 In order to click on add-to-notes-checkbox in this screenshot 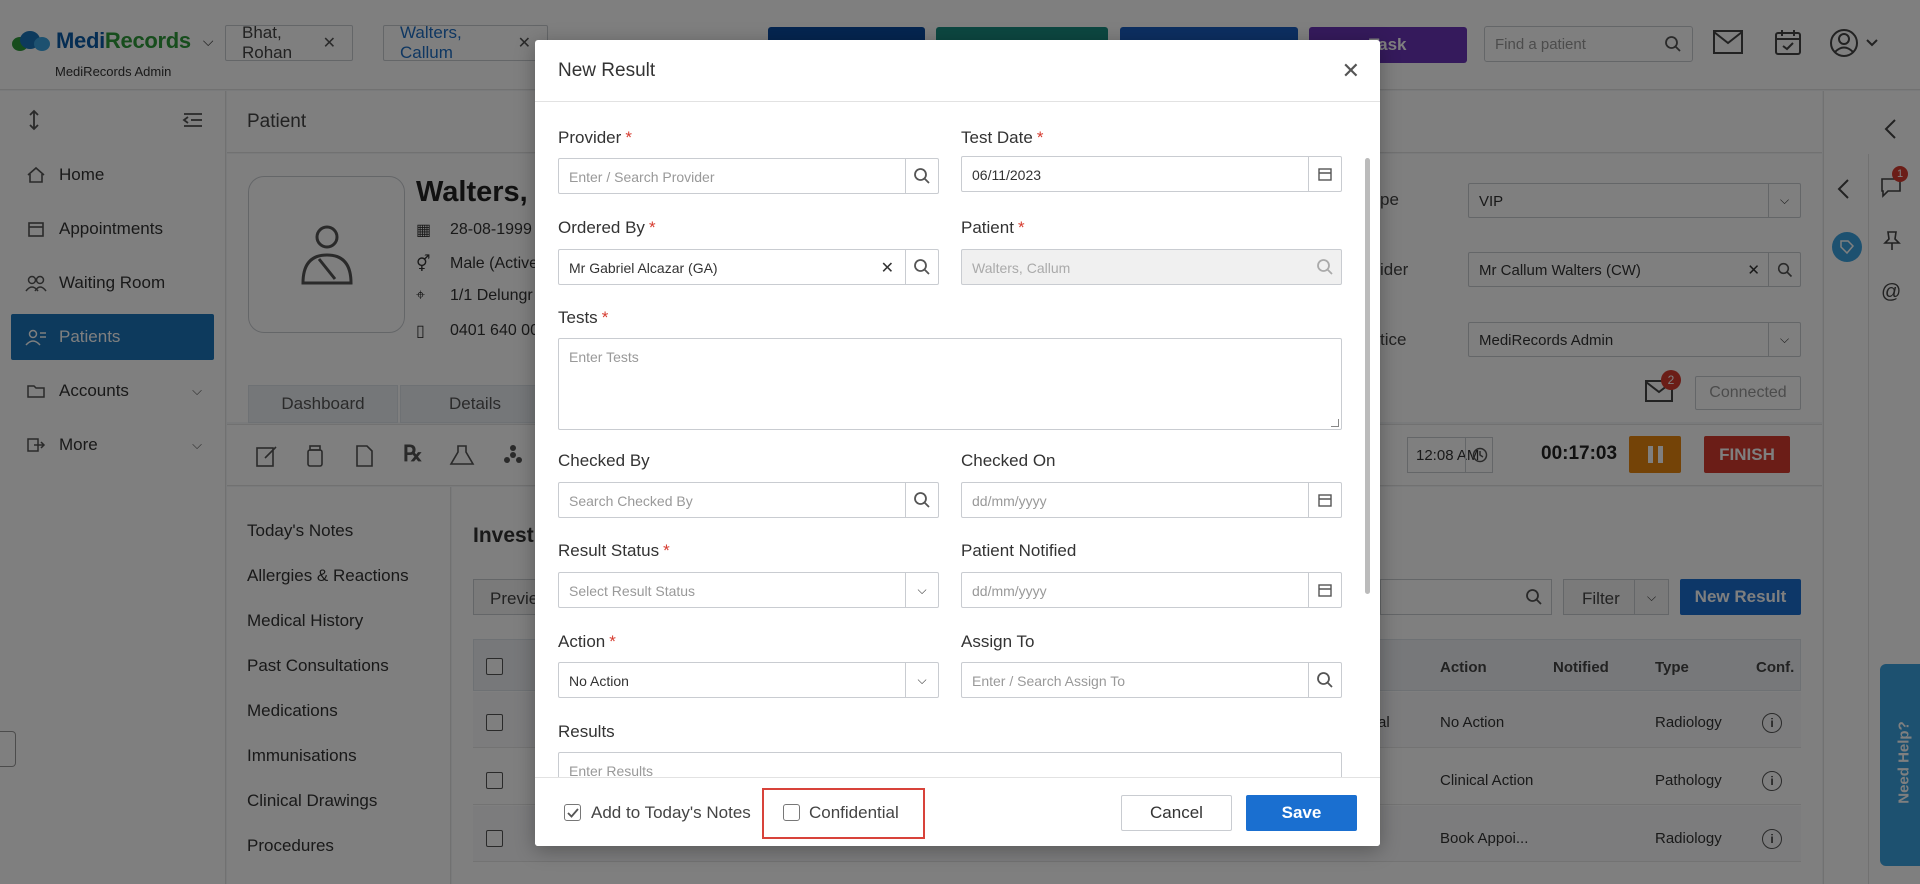, I will do `click(572, 812)`.